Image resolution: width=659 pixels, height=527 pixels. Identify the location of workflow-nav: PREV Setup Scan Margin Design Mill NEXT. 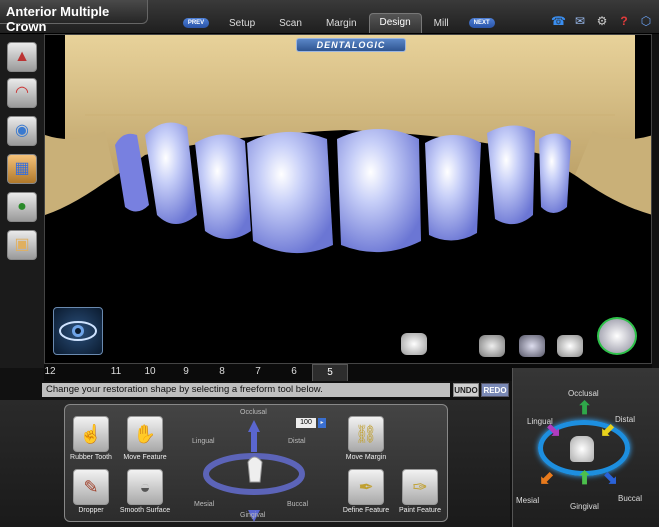
(339, 23).